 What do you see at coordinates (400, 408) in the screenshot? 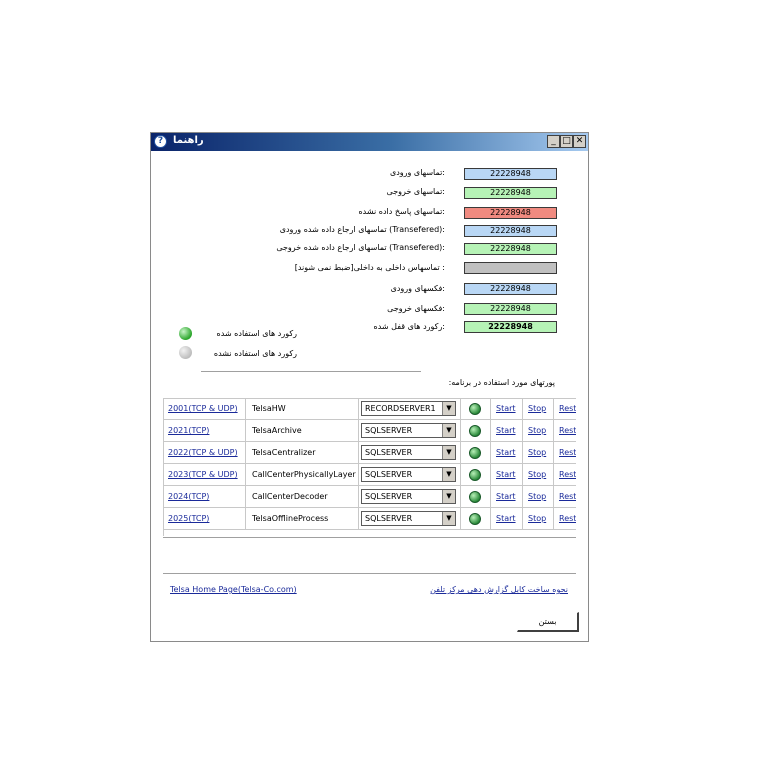
I see `server-select-value: RECORDSERVER1` at bounding box center [400, 408].